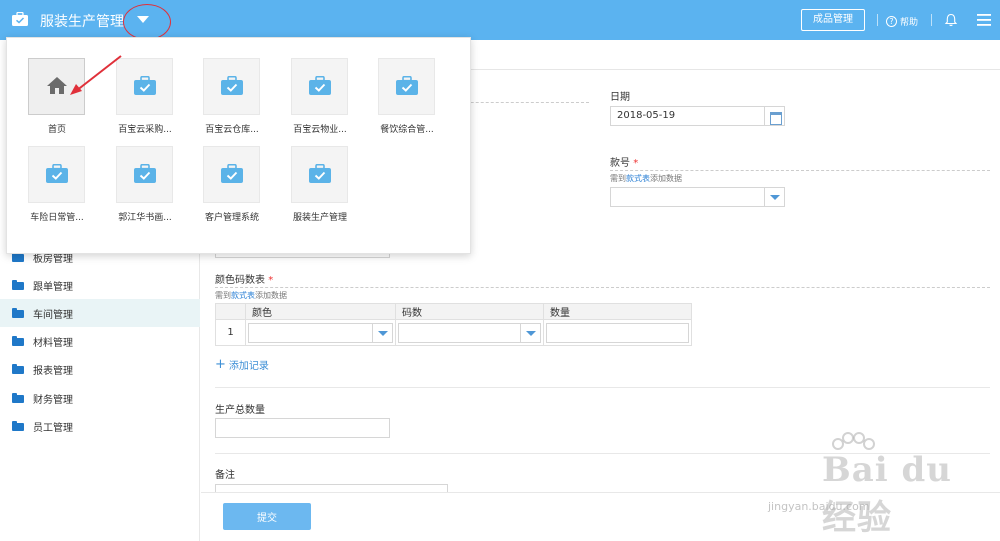 The height and width of the screenshot is (541, 1000). Describe the element at coordinates (240, 410) in the screenshot. I see `total-qty-label: 生产总数量` at that location.